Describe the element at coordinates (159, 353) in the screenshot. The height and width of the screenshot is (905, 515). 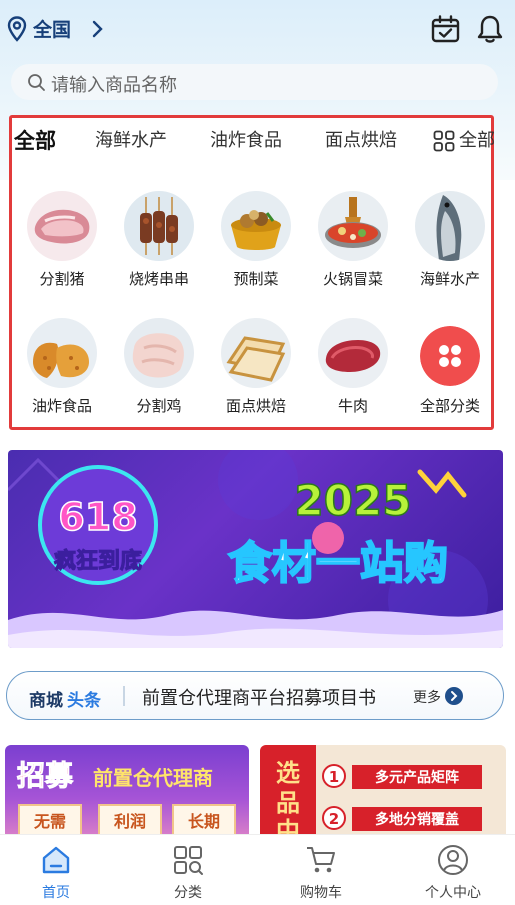
I see `chicken-icon` at that location.